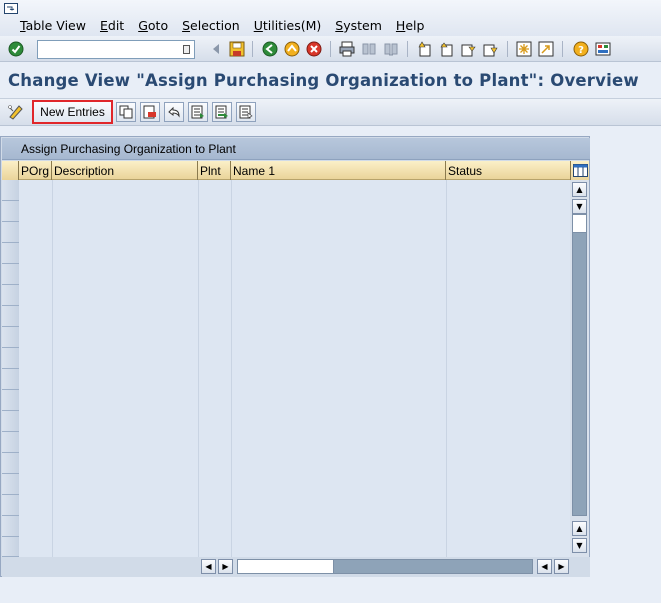 Image resolution: width=661 pixels, height=603 pixels. I want to click on exit-icon, so click(292, 49).